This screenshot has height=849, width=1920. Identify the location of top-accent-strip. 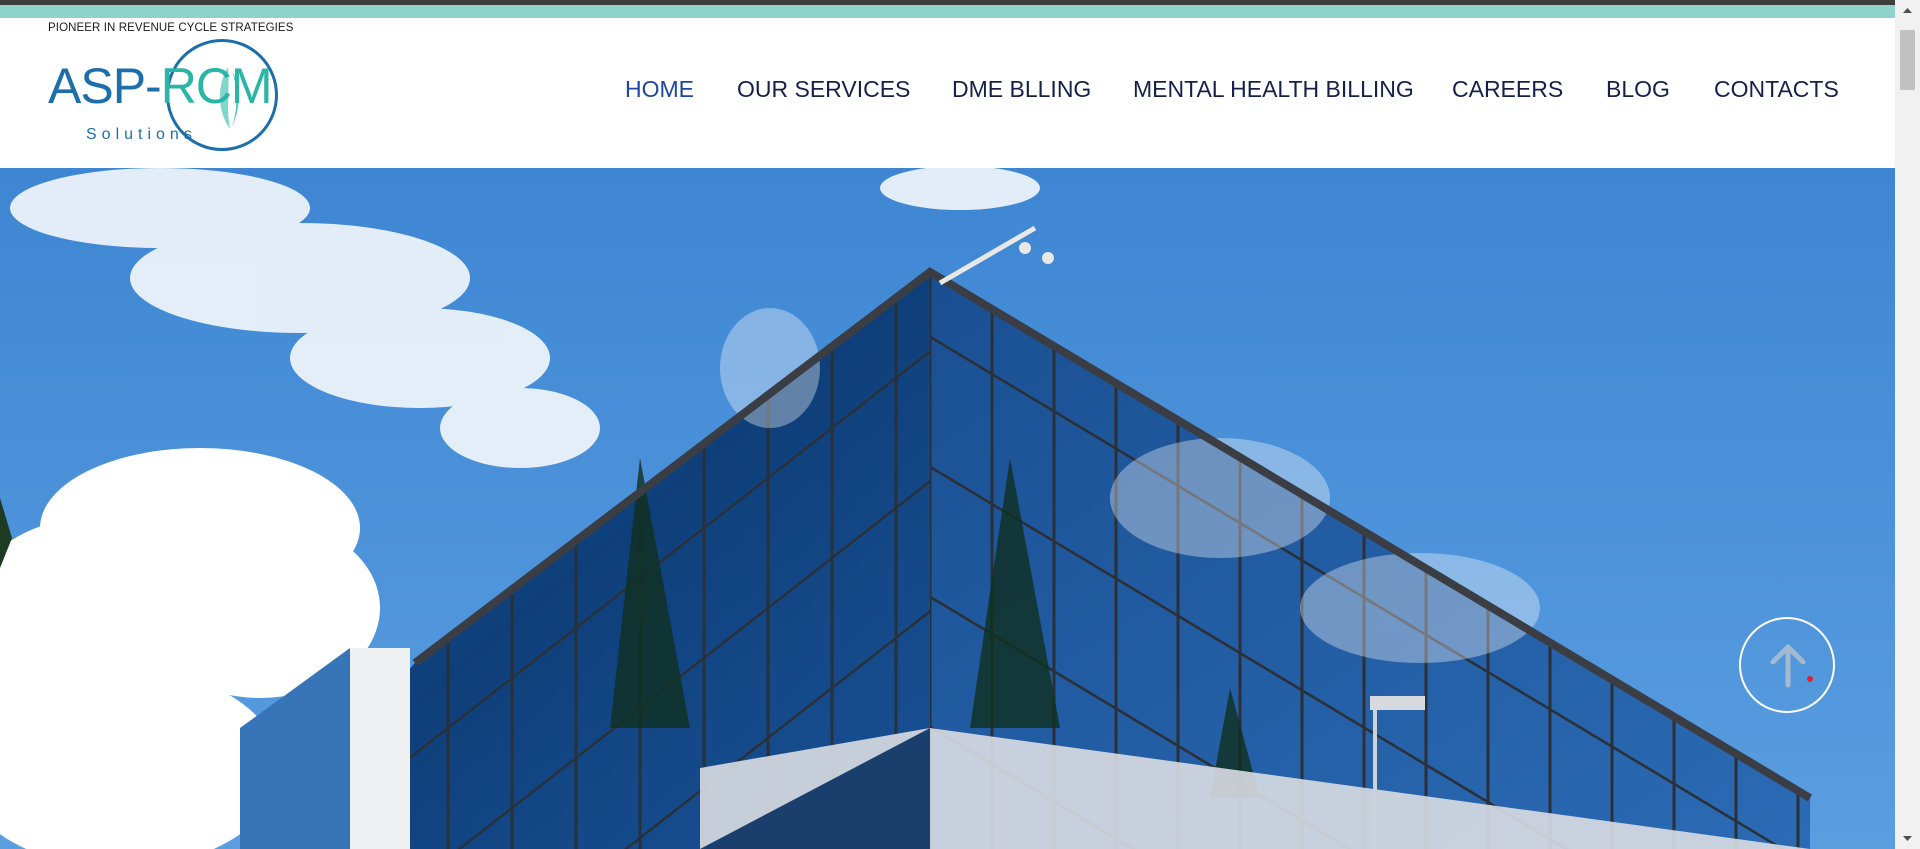
(960, 11).